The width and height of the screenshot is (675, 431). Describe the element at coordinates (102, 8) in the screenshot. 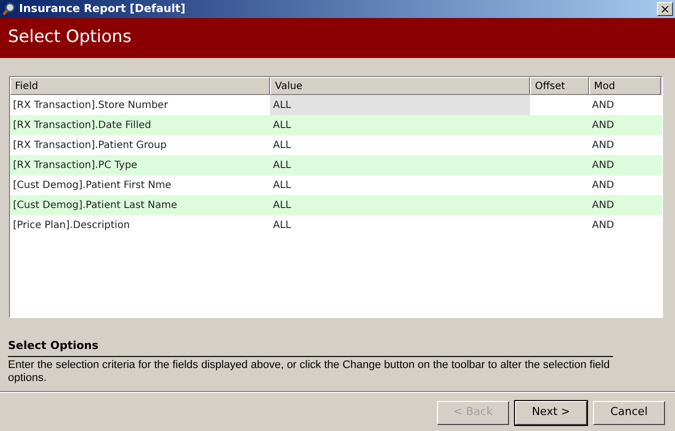

I see `window-title: Insurance Report [Default]` at that location.